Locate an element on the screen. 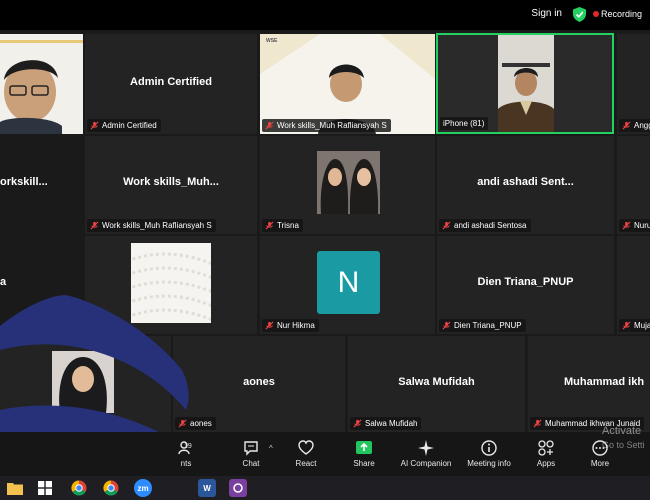 Image resolution: width=650 pixels, height=500 pixels. app-icon-purple is located at coordinates (238, 488).